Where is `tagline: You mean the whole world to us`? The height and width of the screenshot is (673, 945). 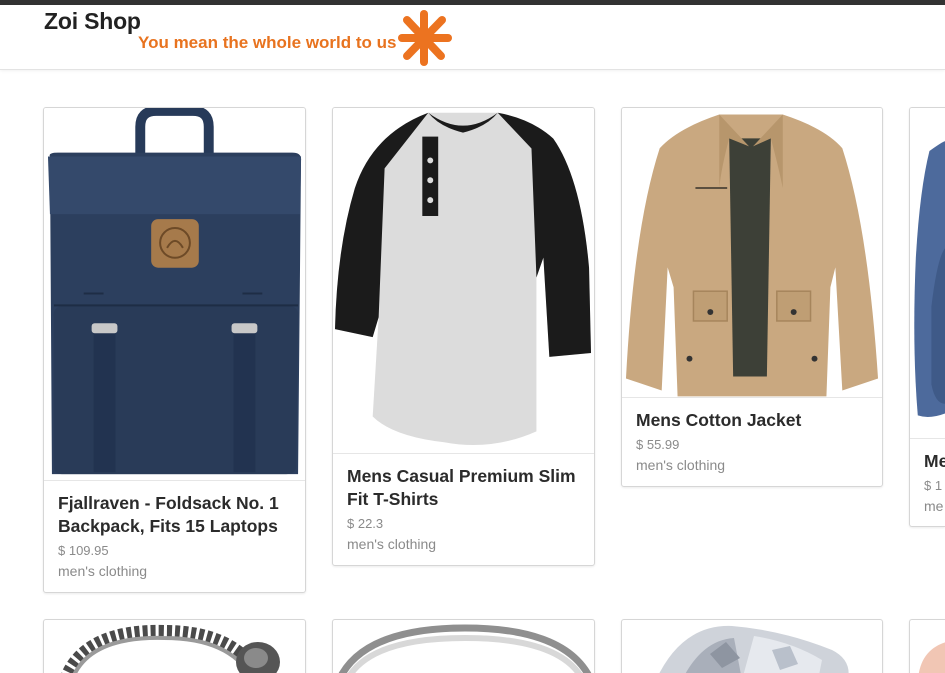
tagline: You mean the whole world to us is located at coordinates (267, 42).